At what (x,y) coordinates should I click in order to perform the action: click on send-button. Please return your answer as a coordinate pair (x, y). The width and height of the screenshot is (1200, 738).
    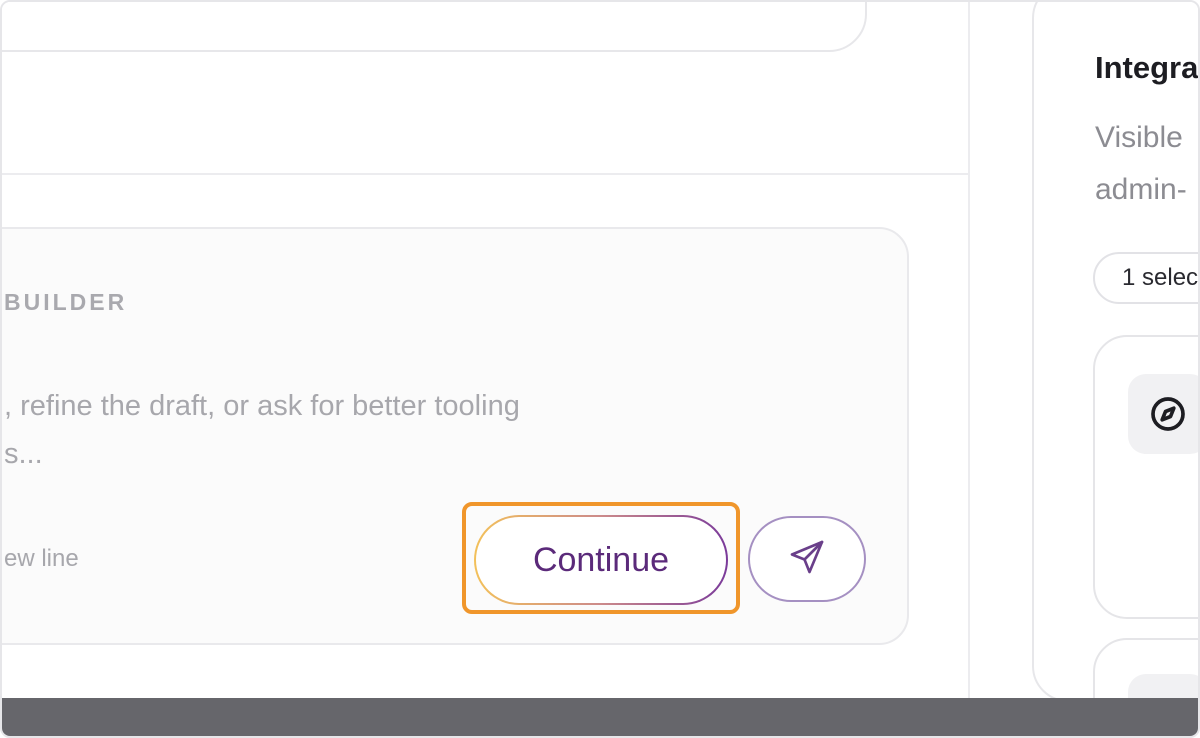
    Looking at the image, I should click on (807, 559).